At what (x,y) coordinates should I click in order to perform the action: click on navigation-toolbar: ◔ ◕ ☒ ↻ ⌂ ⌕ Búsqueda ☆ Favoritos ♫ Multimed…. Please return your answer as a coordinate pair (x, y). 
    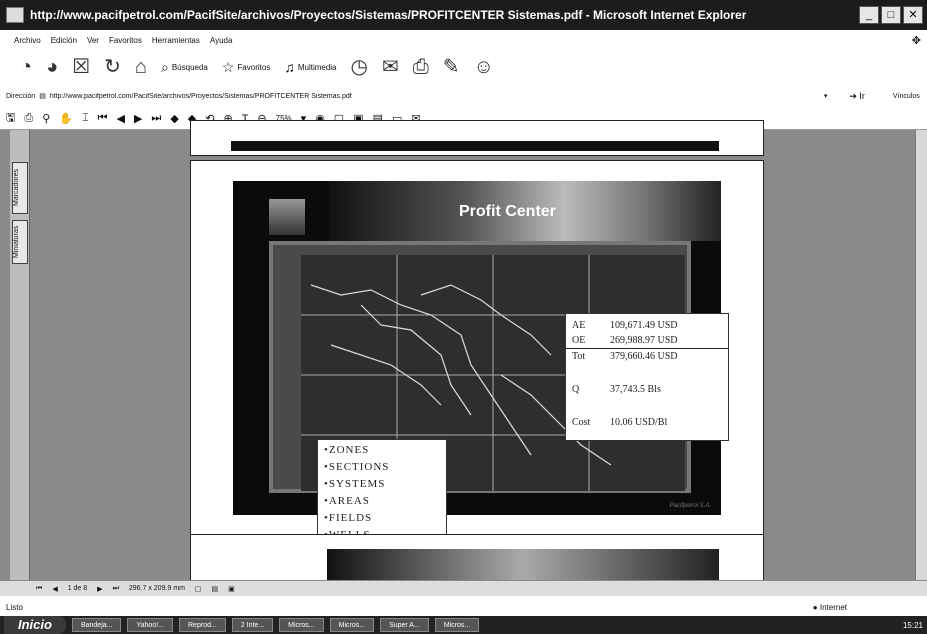
    Looking at the image, I should click on (463, 67).